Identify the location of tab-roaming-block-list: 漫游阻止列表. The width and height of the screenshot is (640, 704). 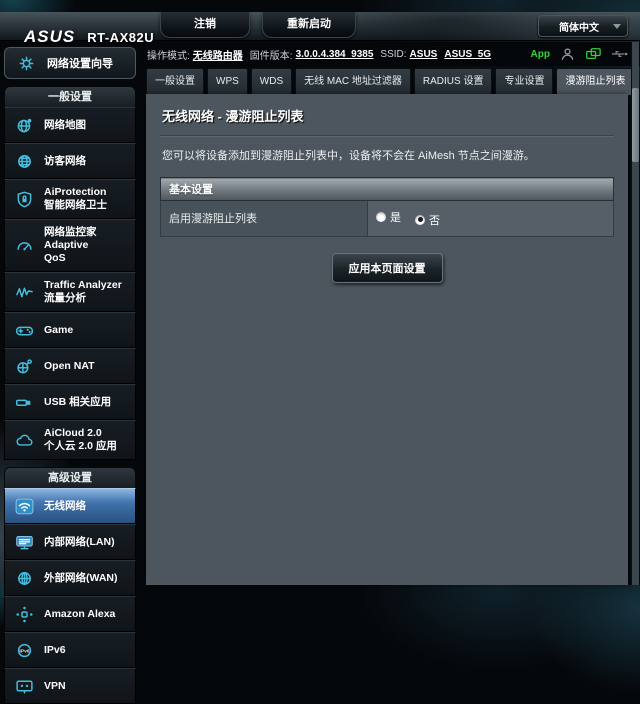
(595, 81).